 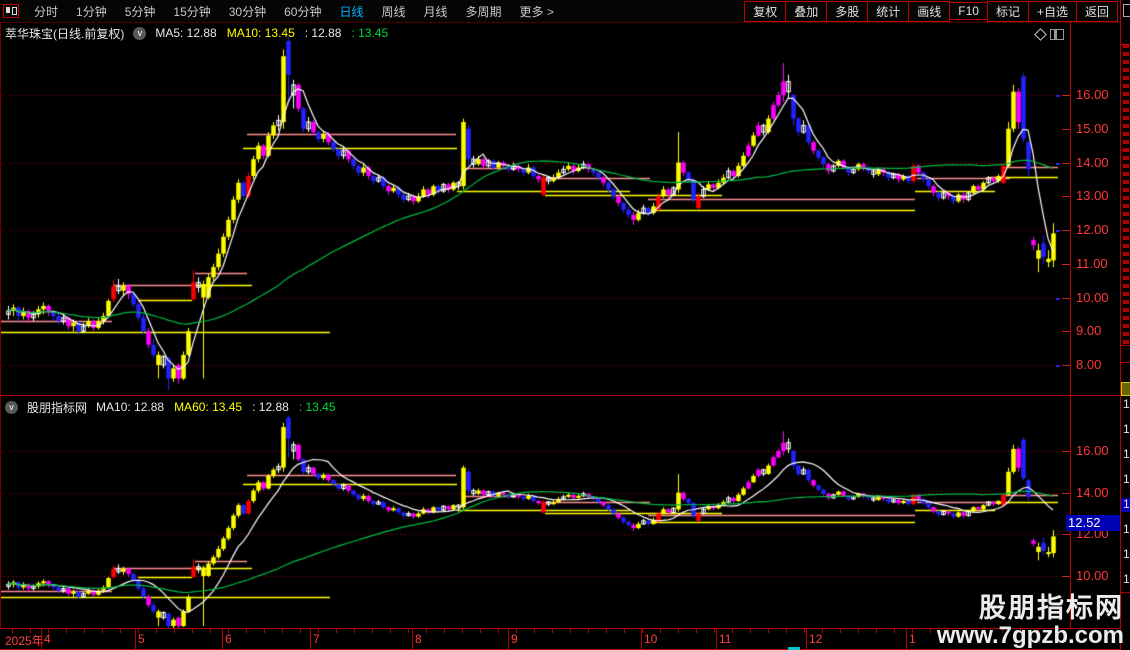 What do you see at coordinates (141, 639) in the screenshot?
I see `month-label: 5` at bounding box center [141, 639].